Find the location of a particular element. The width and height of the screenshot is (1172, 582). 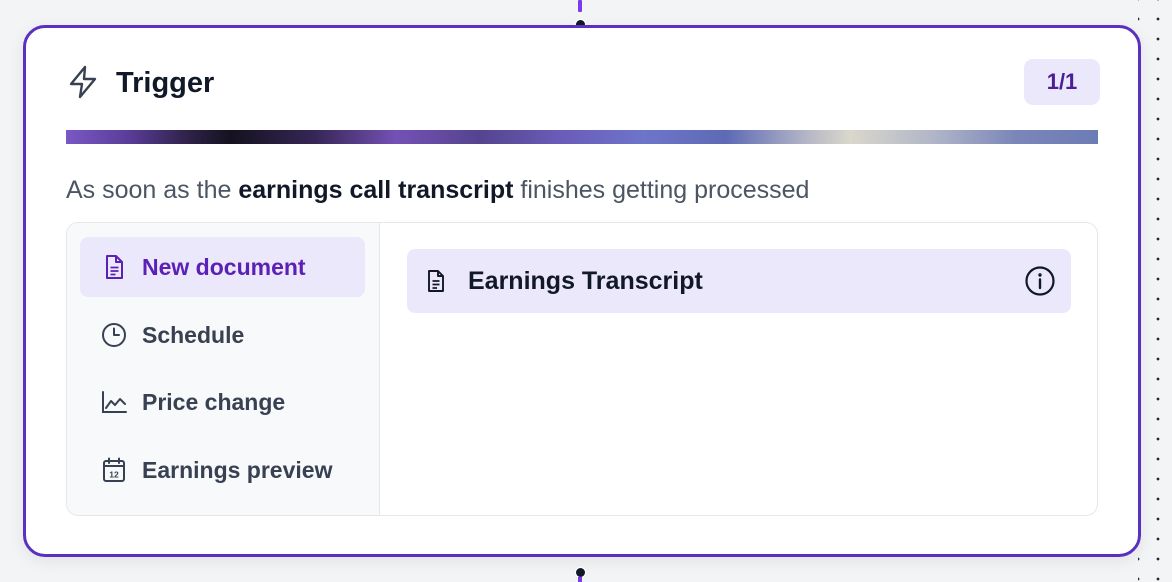

sidebar-item-label: Earnings preview is located at coordinates (237, 470).